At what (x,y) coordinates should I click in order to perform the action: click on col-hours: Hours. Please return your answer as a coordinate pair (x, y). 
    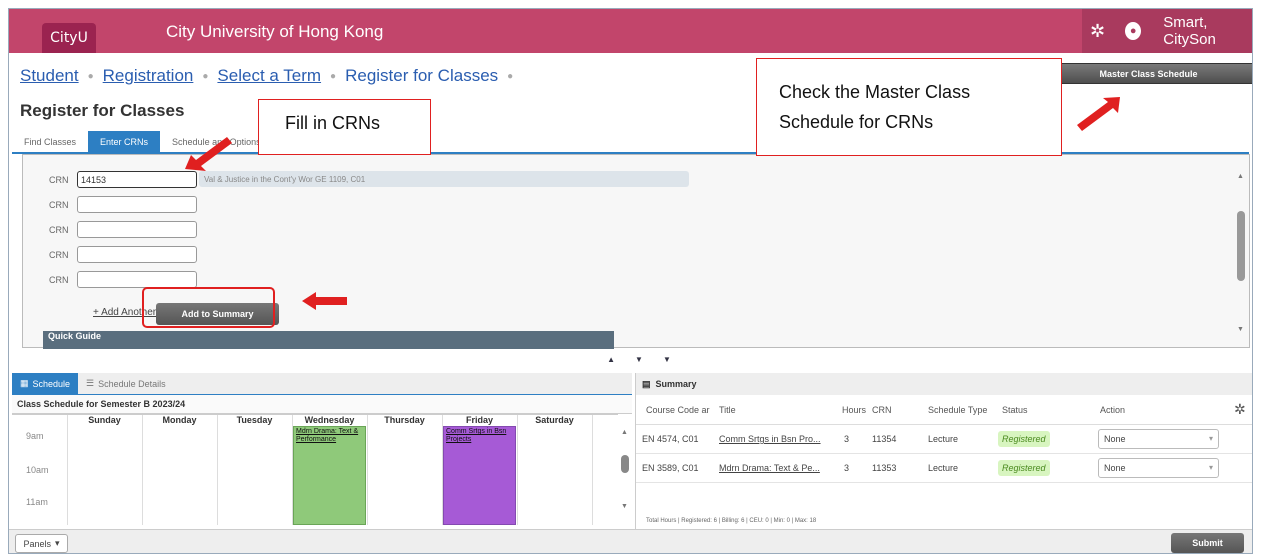
    Looking at the image, I should click on (854, 410).